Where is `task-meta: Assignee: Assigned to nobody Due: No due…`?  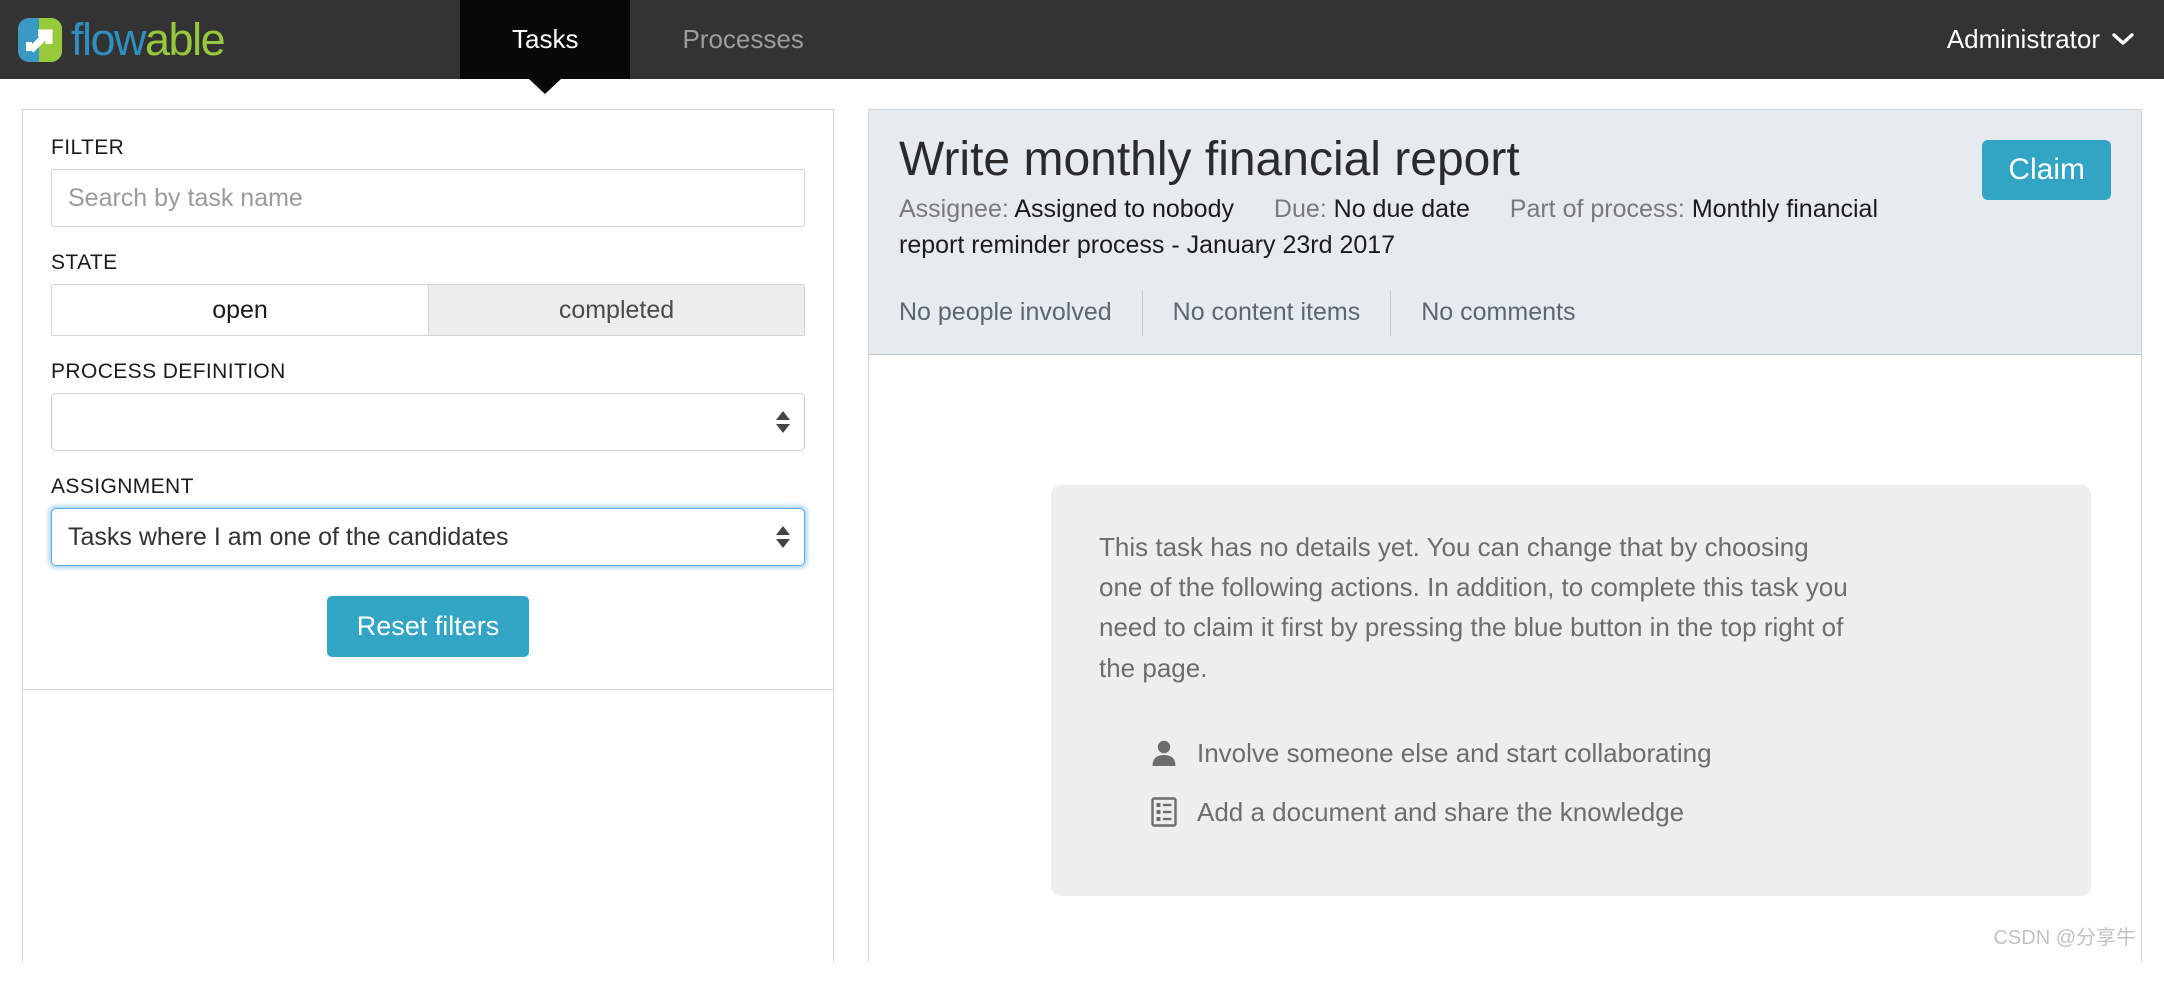 task-meta: Assignee: Assigned to nobody Due: No due… is located at coordinates (1399, 227).